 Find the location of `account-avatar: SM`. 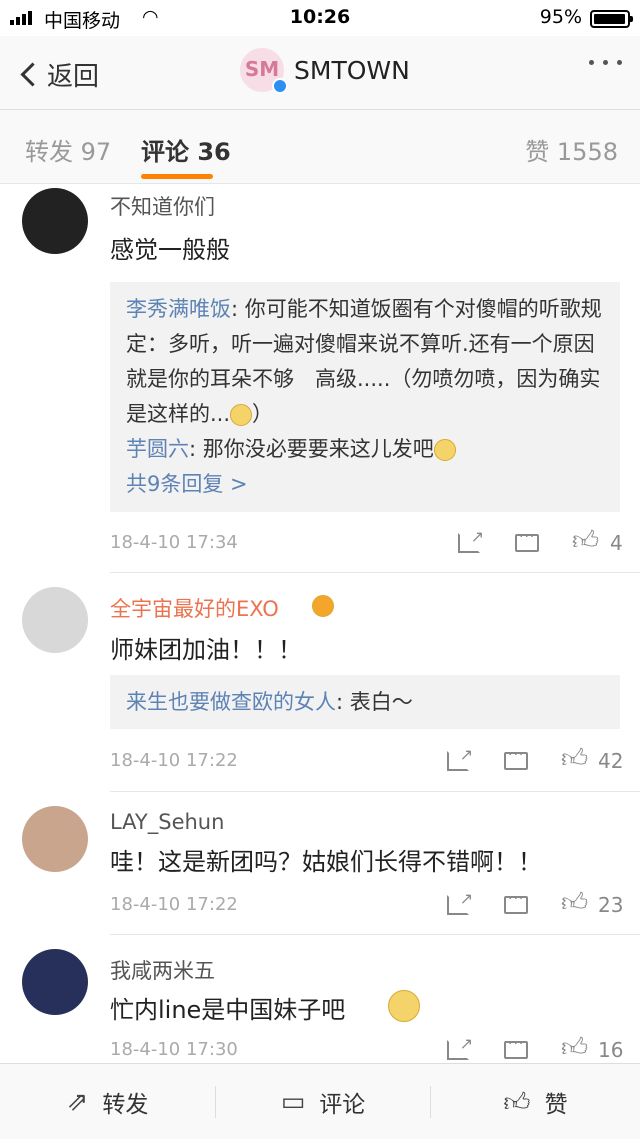

account-avatar: SM is located at coordinates (264, 71).